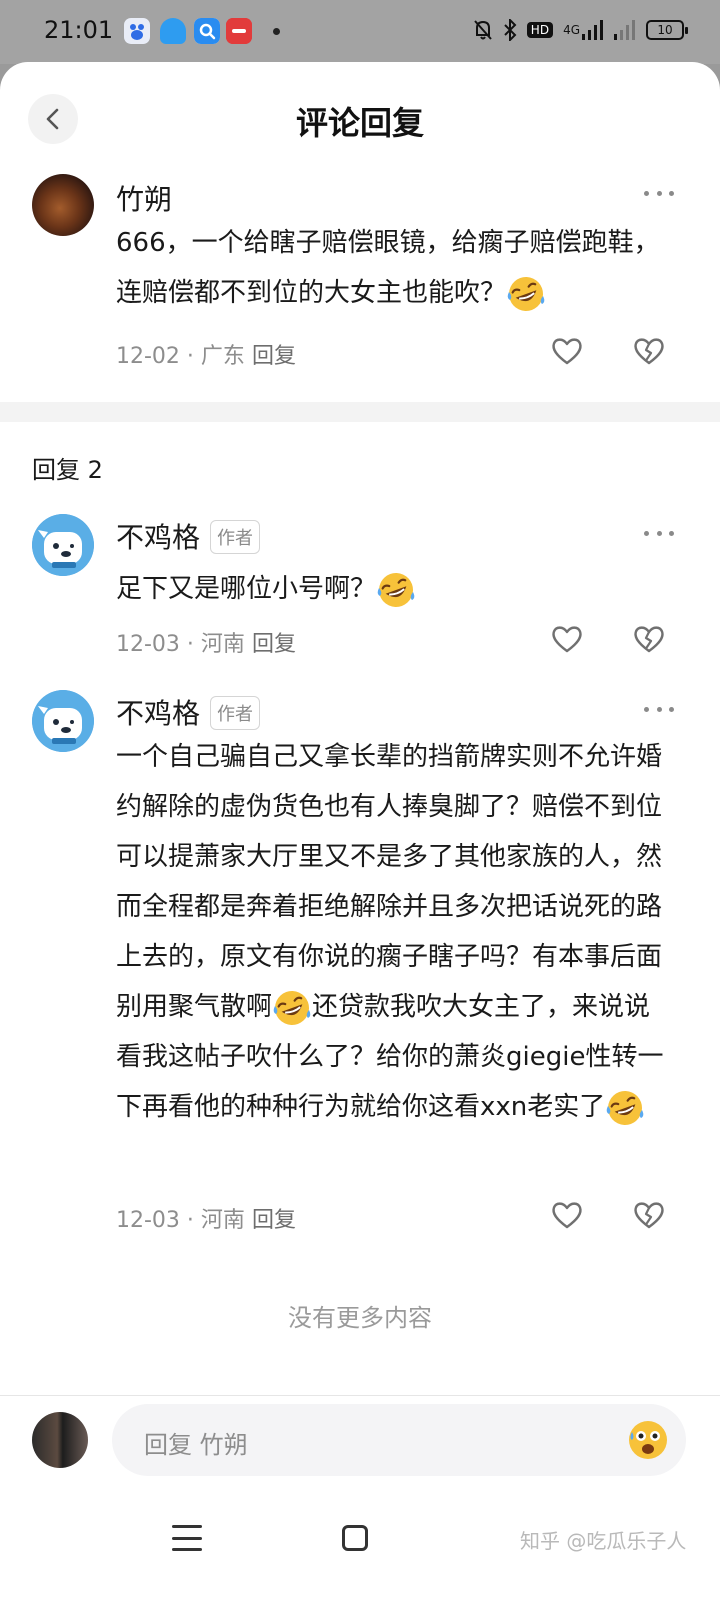 This screenshot has height=1600, width=720. I want to click on bluetooth-icon, so click(510, 30).